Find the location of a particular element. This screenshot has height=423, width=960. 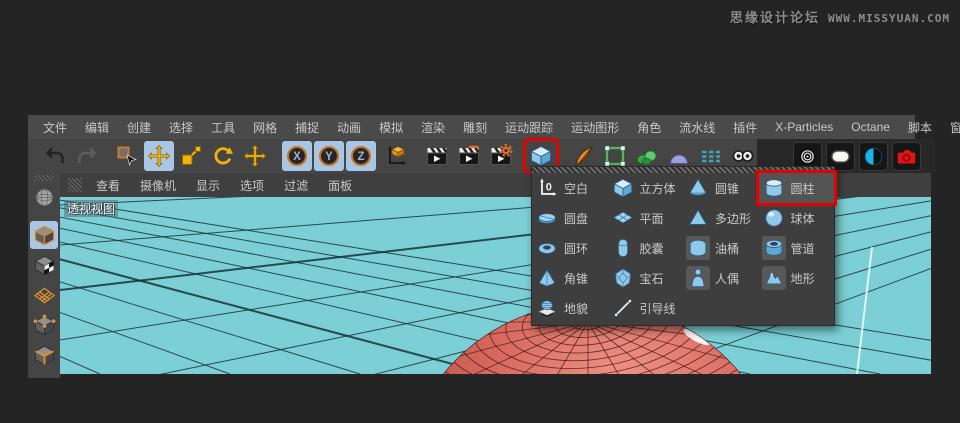

rotate-tool-button is located at coordinates (223, 156).